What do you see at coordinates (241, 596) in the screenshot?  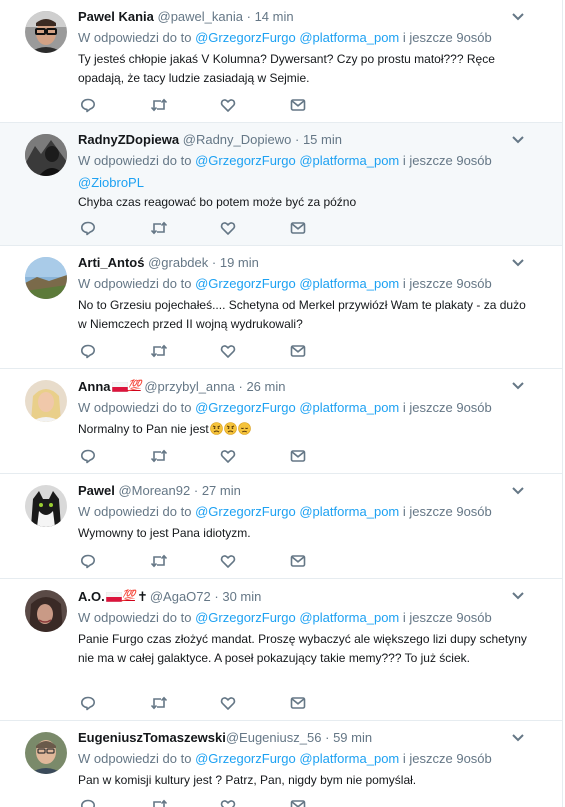 I see `timestamp: 30 min` at bounding box center [241, 596].